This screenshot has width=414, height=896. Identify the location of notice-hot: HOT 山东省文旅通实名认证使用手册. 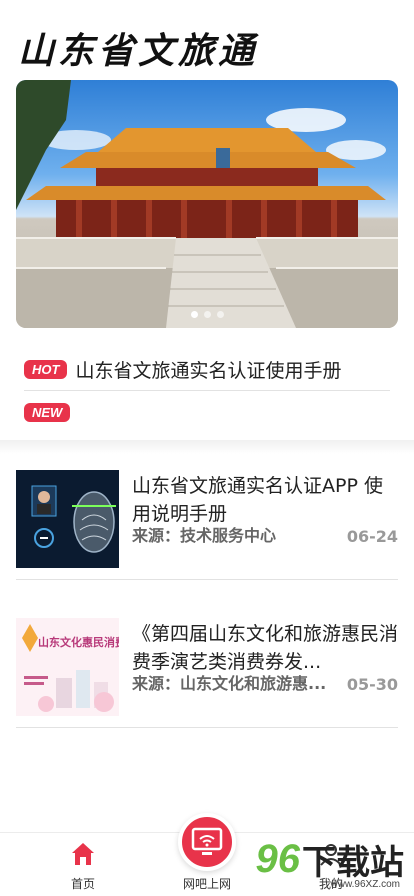
(207, 369).